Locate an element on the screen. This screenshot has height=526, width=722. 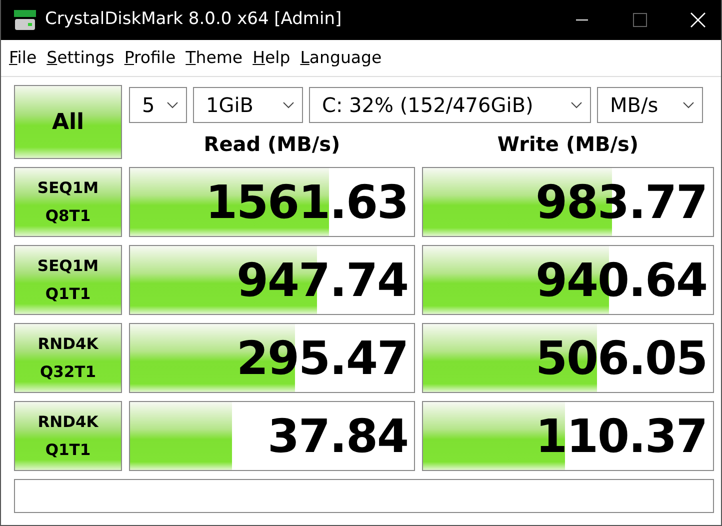
maximize-icon is located at coordinates (640, 20).